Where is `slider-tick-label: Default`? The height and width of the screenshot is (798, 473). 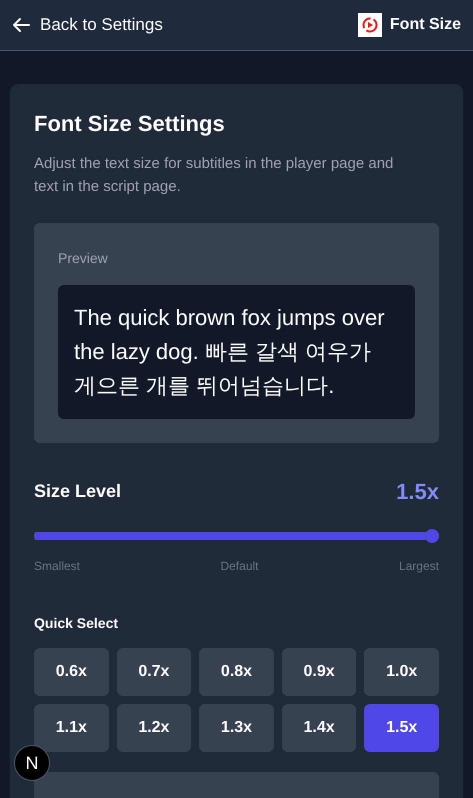
slider-tick-label: Default is located at coordinates (239, 566).